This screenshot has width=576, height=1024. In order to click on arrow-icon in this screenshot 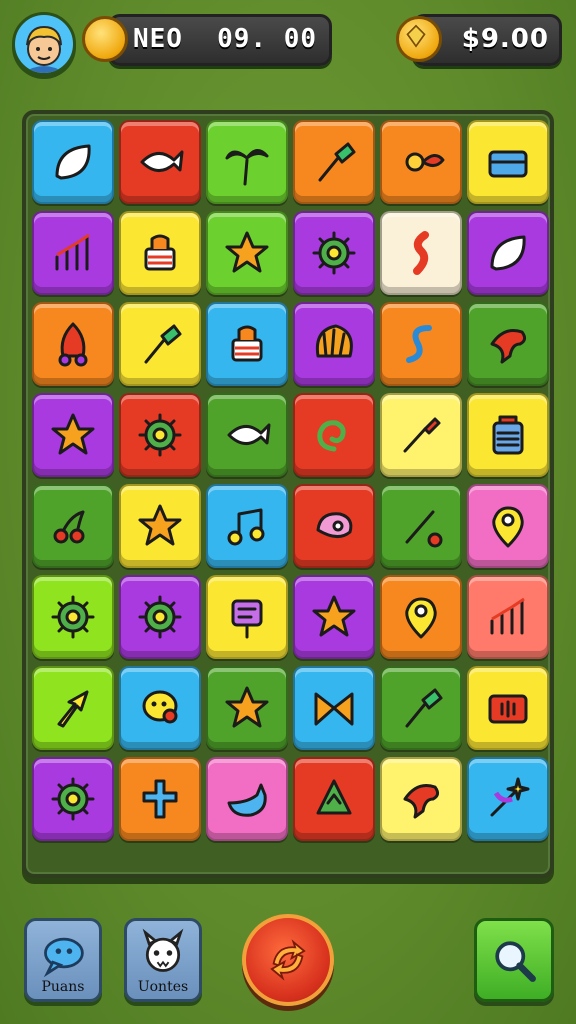, I will do `click(73, 709)`.